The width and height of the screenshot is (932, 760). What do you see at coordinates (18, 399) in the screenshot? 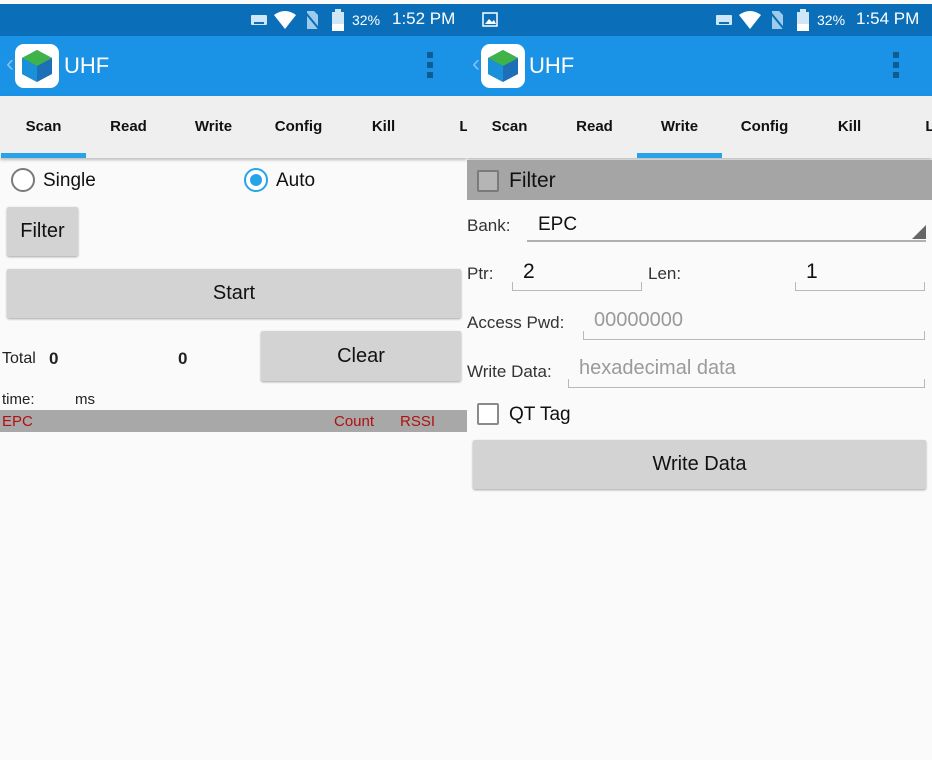
I see `time-label: time:` at bounding box center [18, 399].